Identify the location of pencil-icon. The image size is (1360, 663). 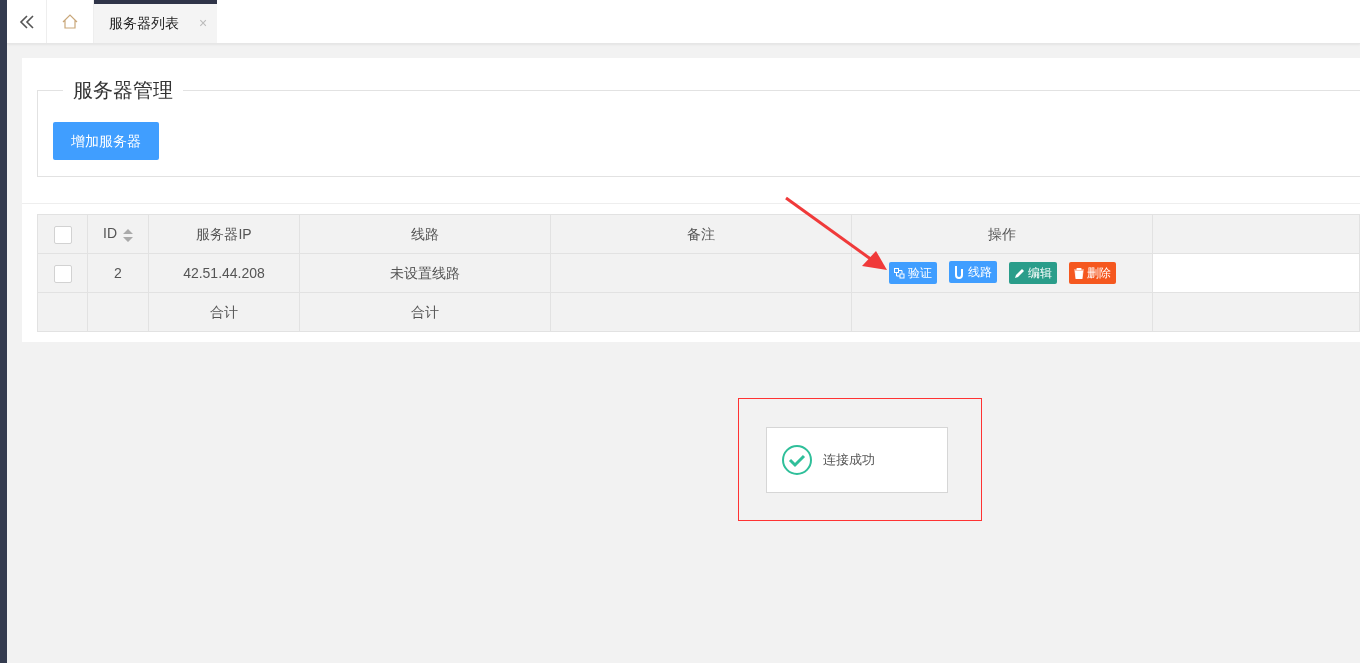
(1019, 273).